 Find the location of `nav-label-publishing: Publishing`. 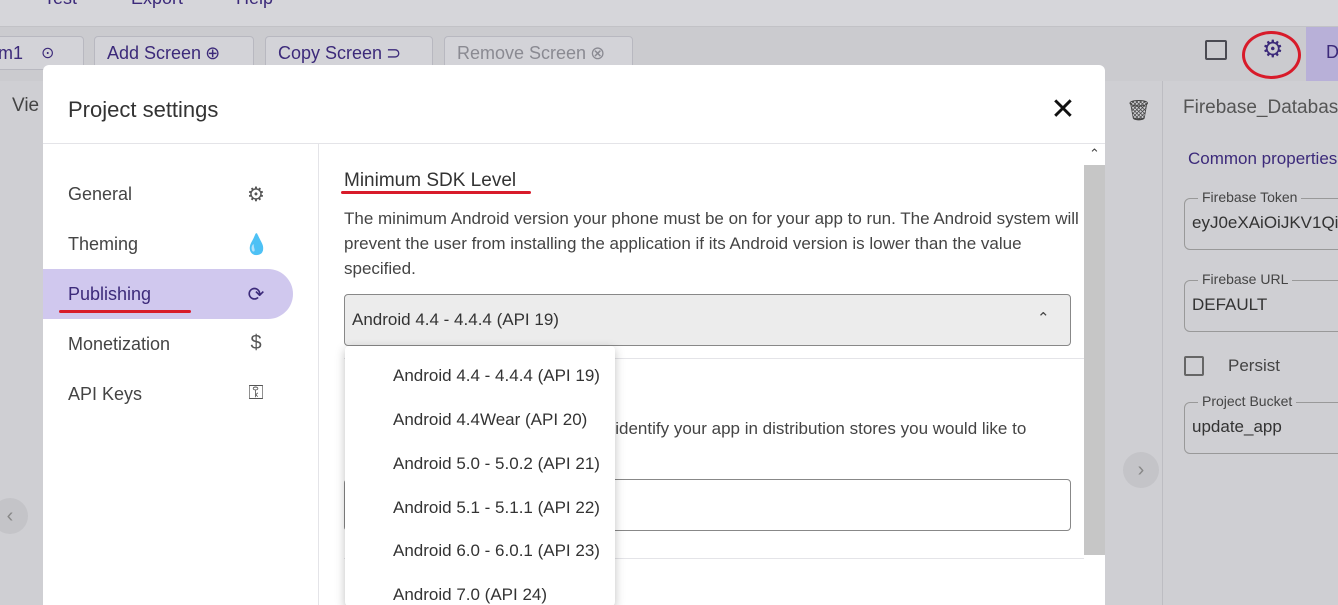

nav-label-publishing: Publishing is located at coordinates (110, 293).